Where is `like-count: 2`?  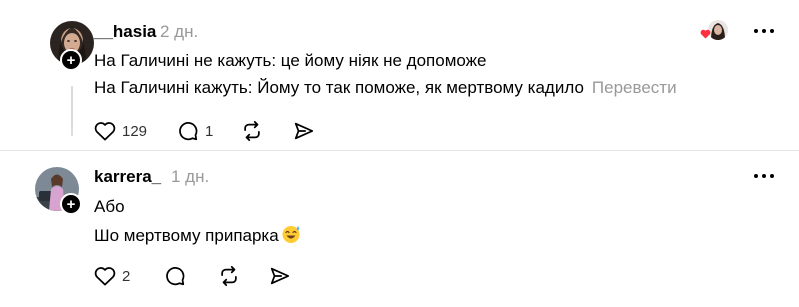 like-count: 2 is located at coordinates (126, 276).